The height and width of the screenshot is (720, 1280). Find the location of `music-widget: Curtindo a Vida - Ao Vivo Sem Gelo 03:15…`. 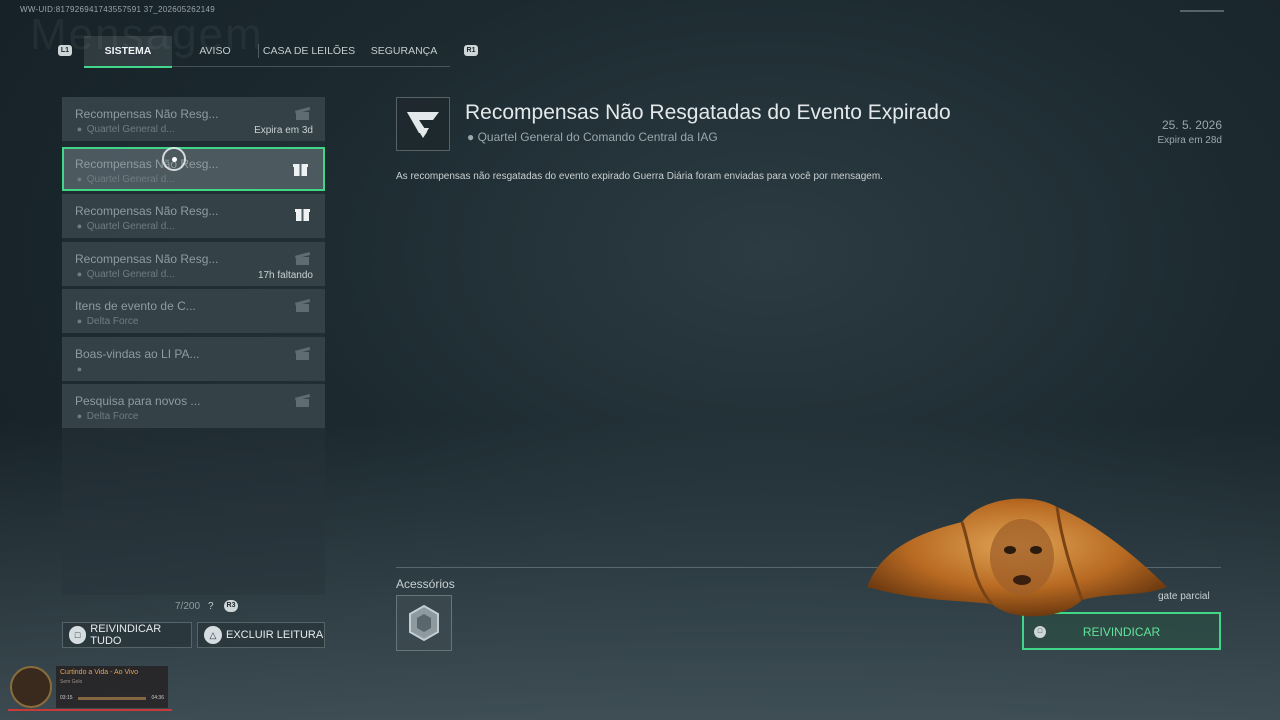

music-widget: Curtindo a Vida - Ao Vivo Sem Gelo 03:15… is located at coordinates (90, 688).